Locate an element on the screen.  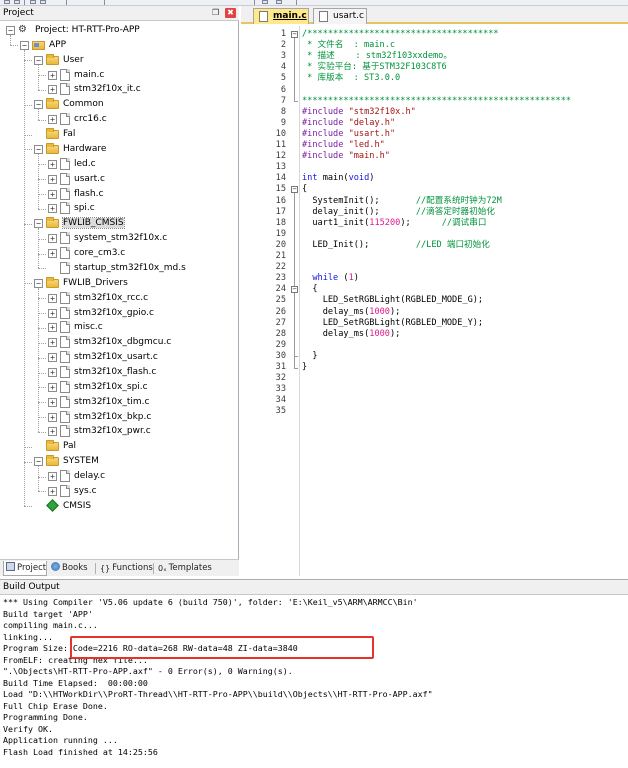
project-panel-tabs: Project Books {} Functions 0ₓ Templates is located at coordinates (119, 567).